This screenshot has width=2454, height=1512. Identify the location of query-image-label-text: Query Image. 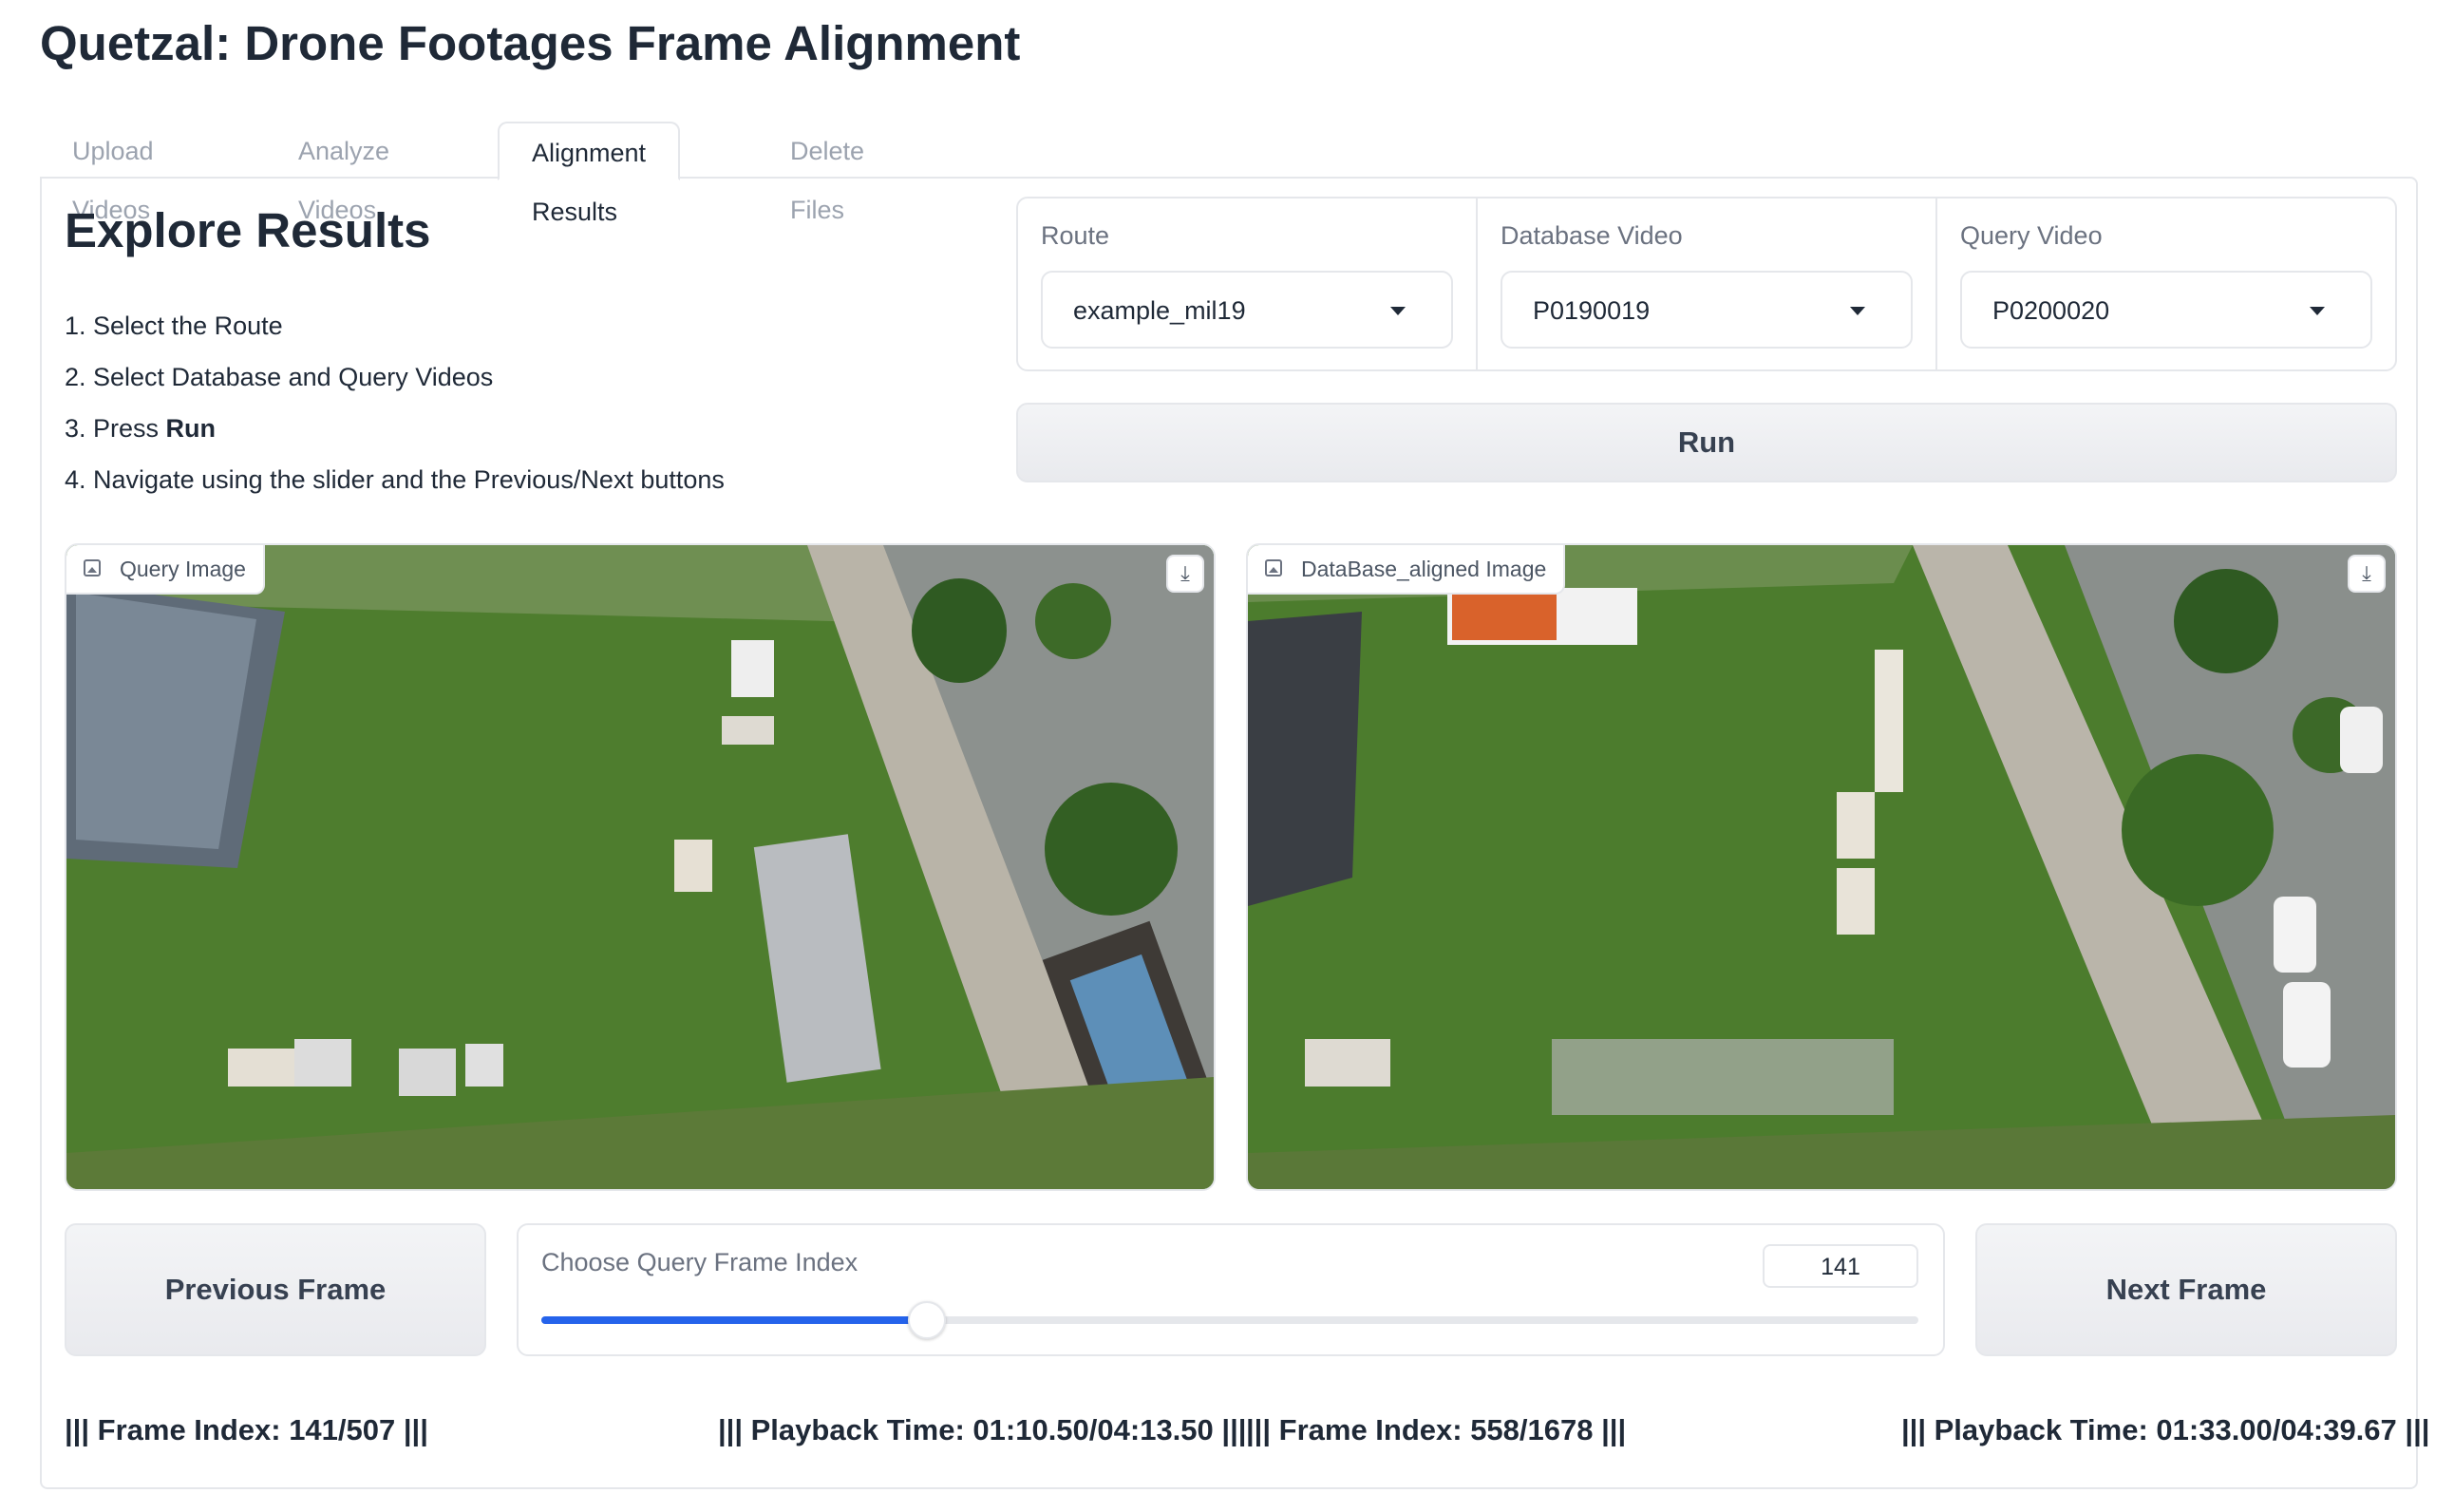
(183, 569).